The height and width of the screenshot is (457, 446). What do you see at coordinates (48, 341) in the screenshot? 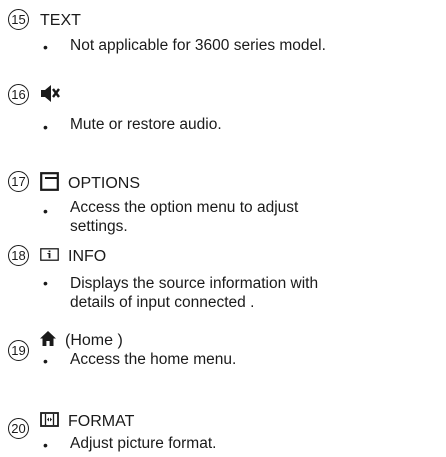
I see `home-icon` at bounding box center [48, 341].